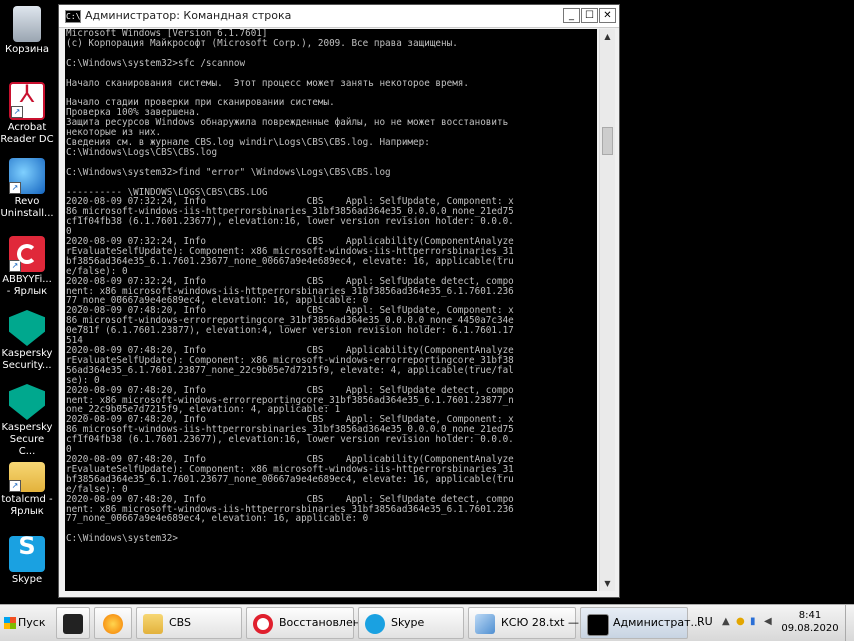 Image resolution: width=854 pixels, height=641 pixels. I want to click on opera-icon, so click(263, 624).